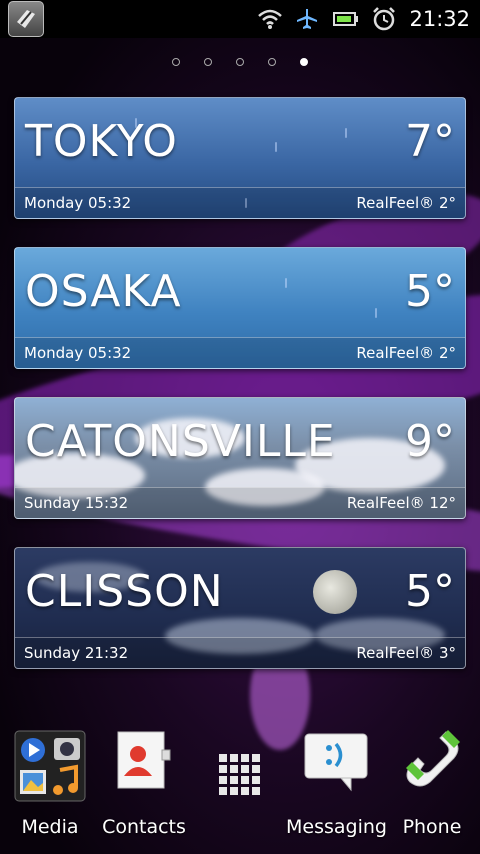 Image resolution: width=480 pixels, height=854 pixels. What do you see at coordinates (240, 777) in the screenshot?
I see `app-drawer-icon` at bounding box center [240, 777].